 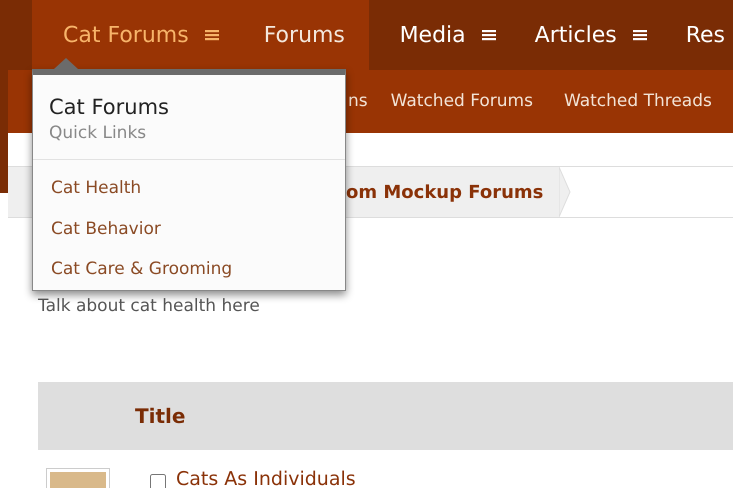 What do you see at coordinates (106, 228) in the screenshot?
I see `dropdown-link: Cat Behavior` at bounding box center [106, 228].